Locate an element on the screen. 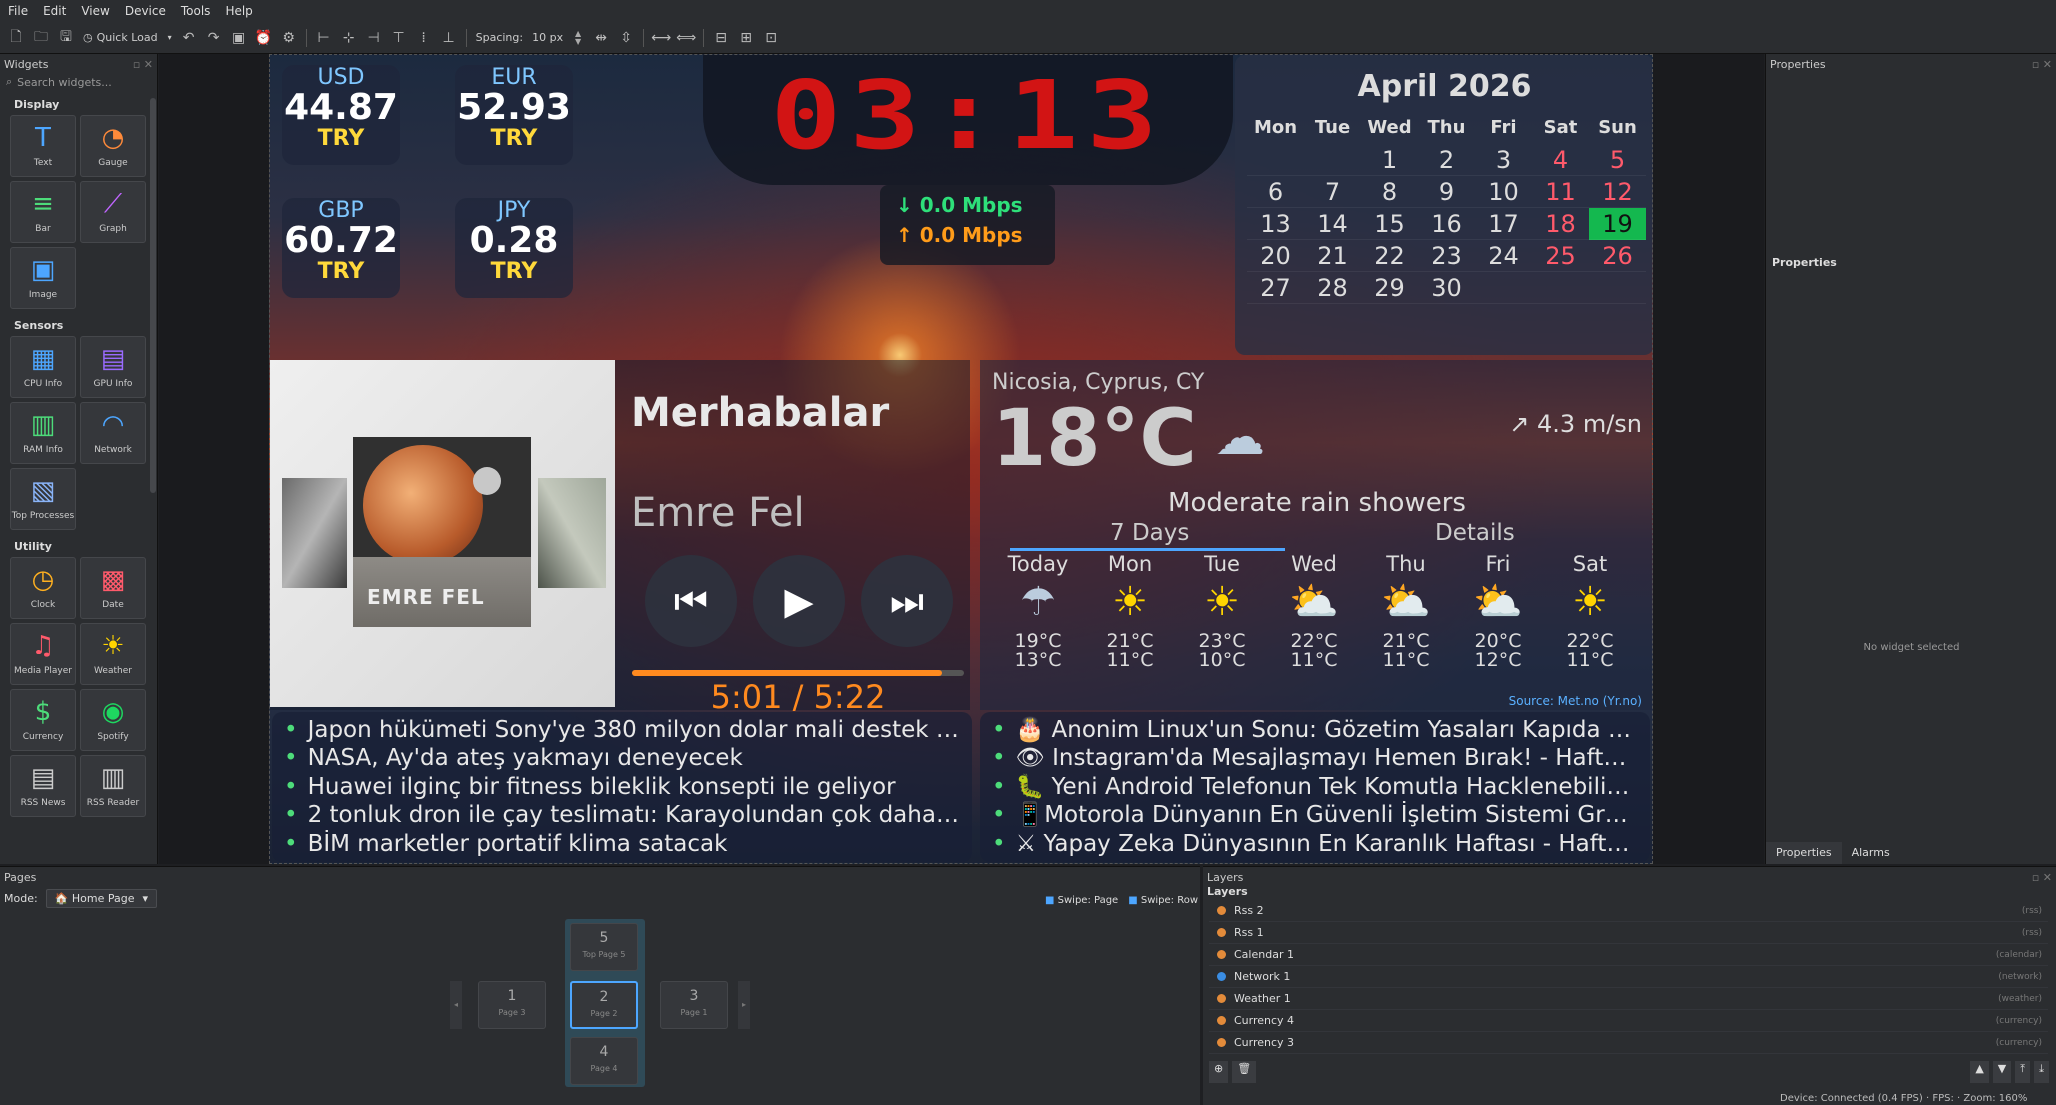 The height and width of the screenshot is (1105, 2056). widgets-scrollbar is located at coordinates (153, 295).